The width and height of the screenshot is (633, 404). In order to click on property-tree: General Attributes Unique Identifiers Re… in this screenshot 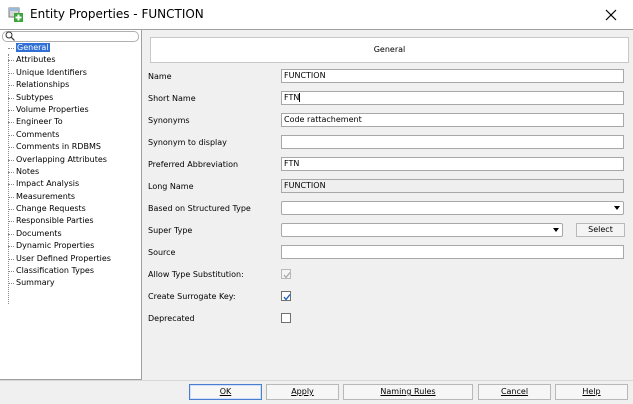, I will do `click(70, 173)`.